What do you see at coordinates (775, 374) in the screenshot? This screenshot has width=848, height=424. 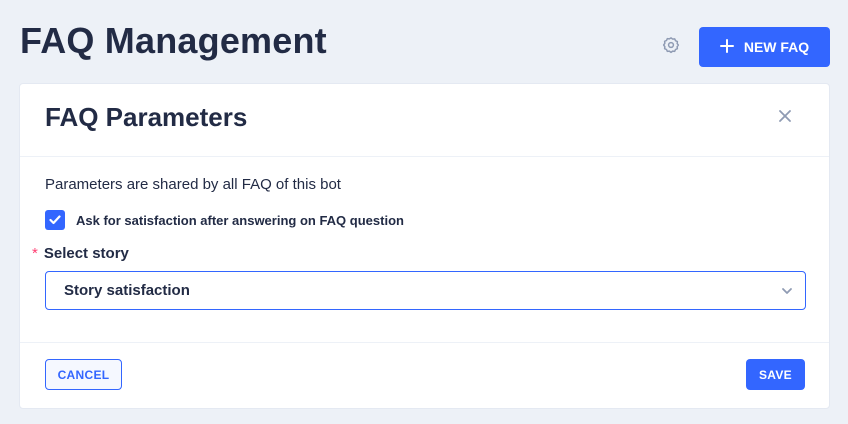 I see `save-button: SAVE` at bounding box center [775, 374].